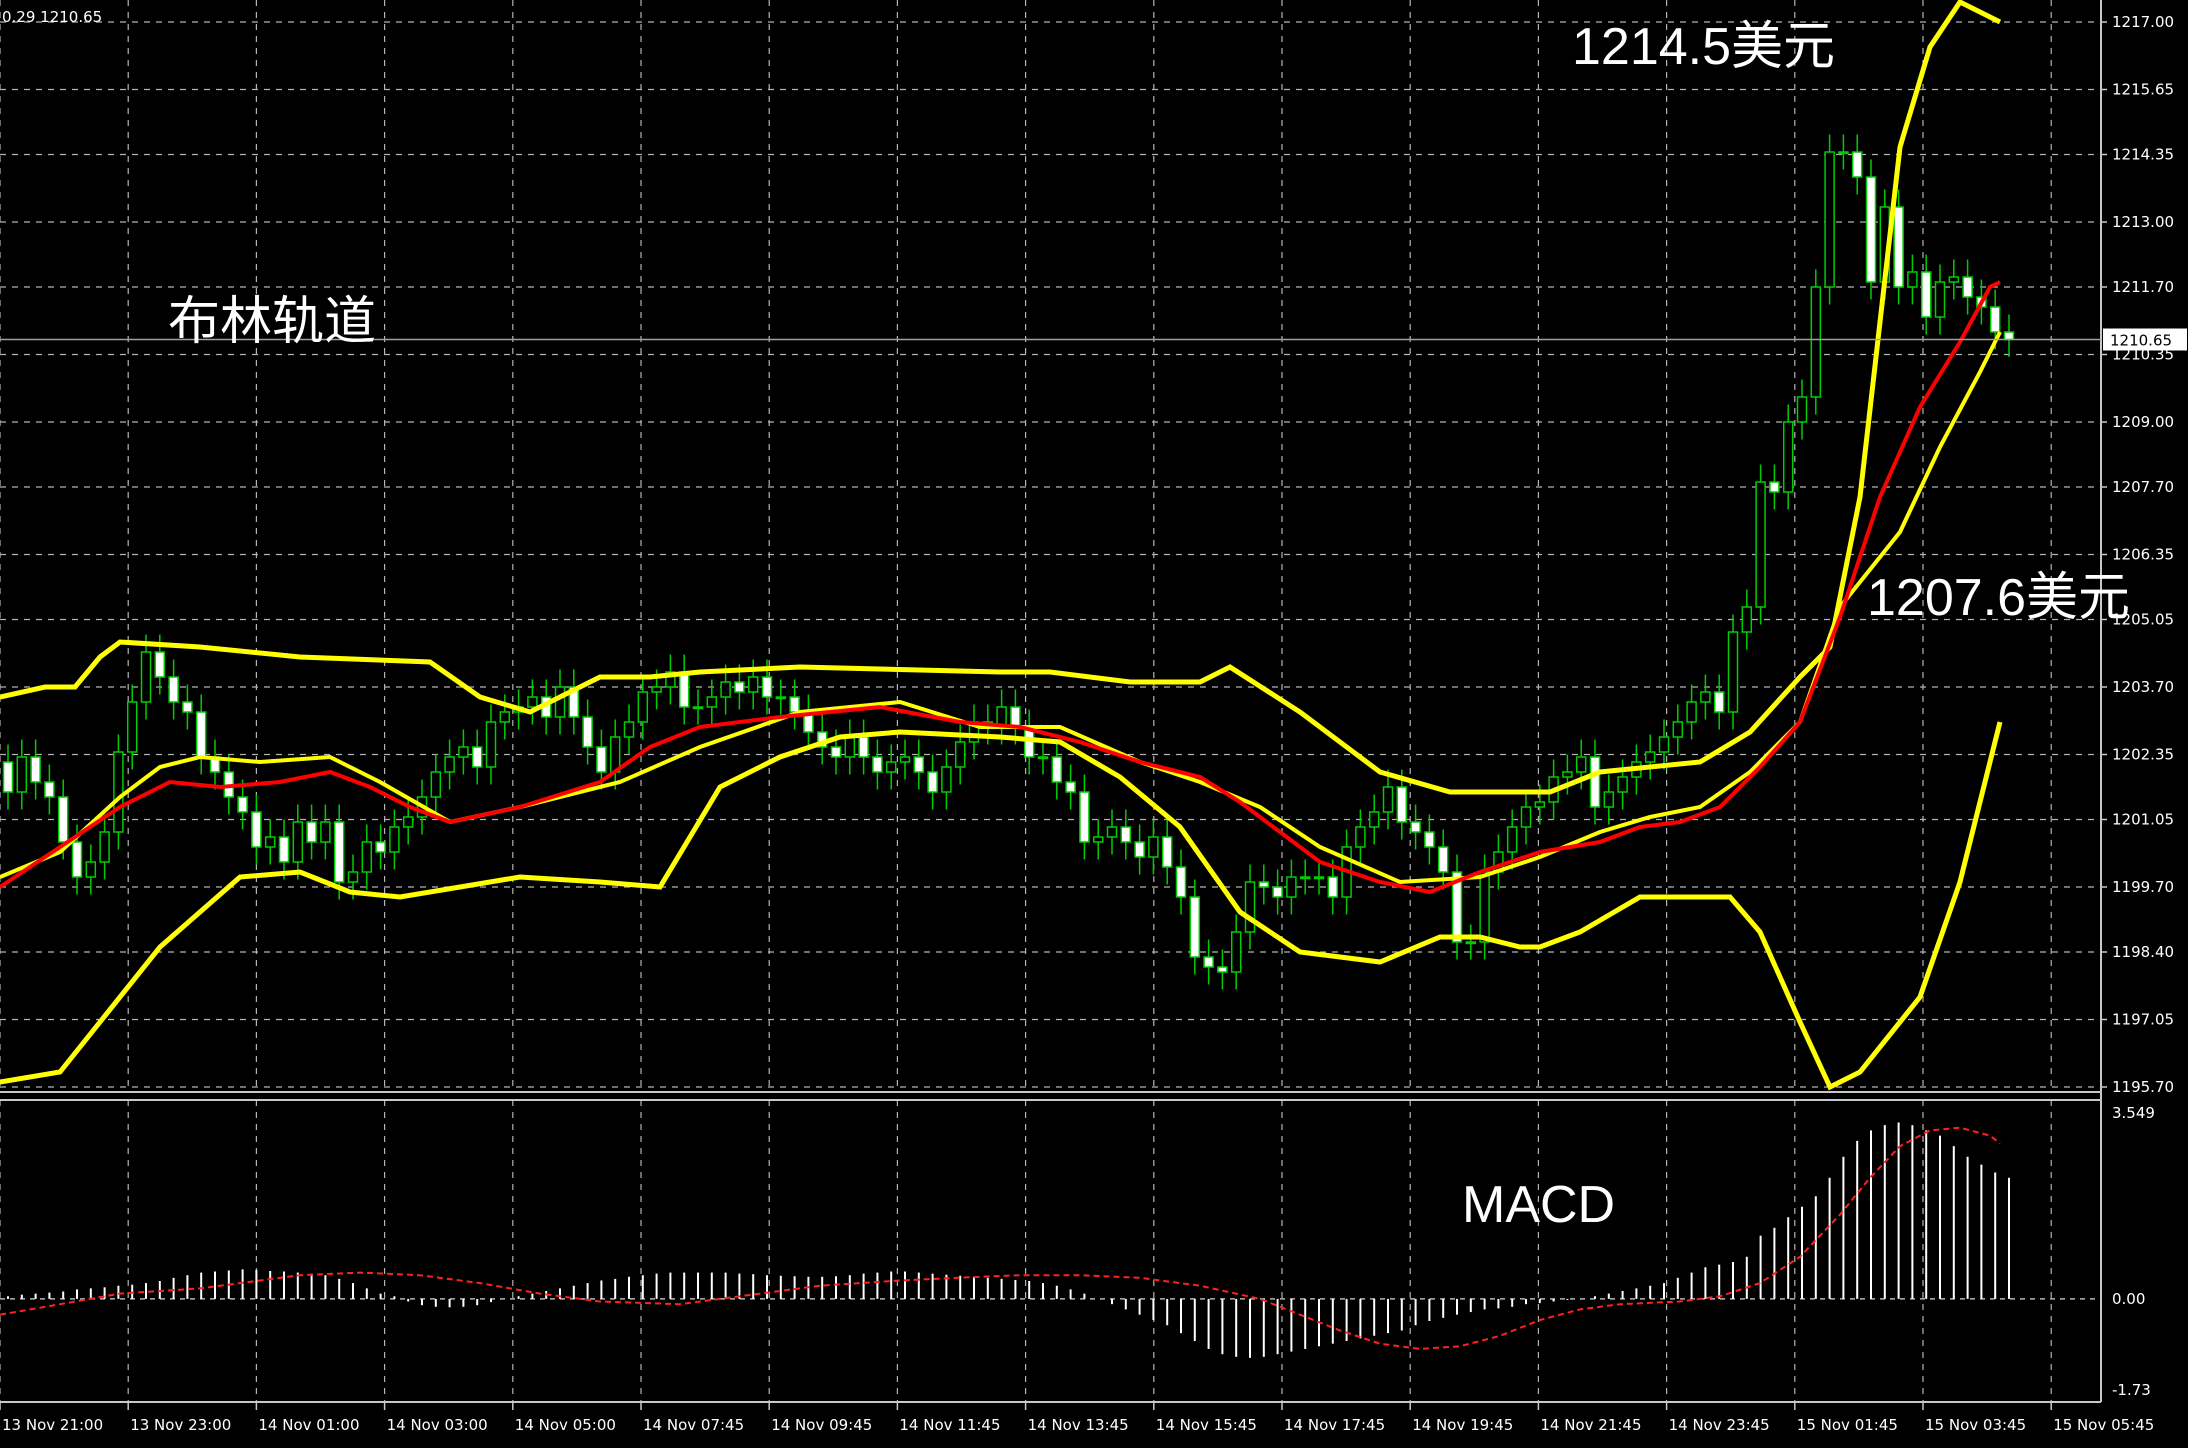 This screenshot has width=2188, height=1448. Describe the element at coordinates (2128, 1299) in the screenshot. I see `macd-tick-label: 0.00` at that location.